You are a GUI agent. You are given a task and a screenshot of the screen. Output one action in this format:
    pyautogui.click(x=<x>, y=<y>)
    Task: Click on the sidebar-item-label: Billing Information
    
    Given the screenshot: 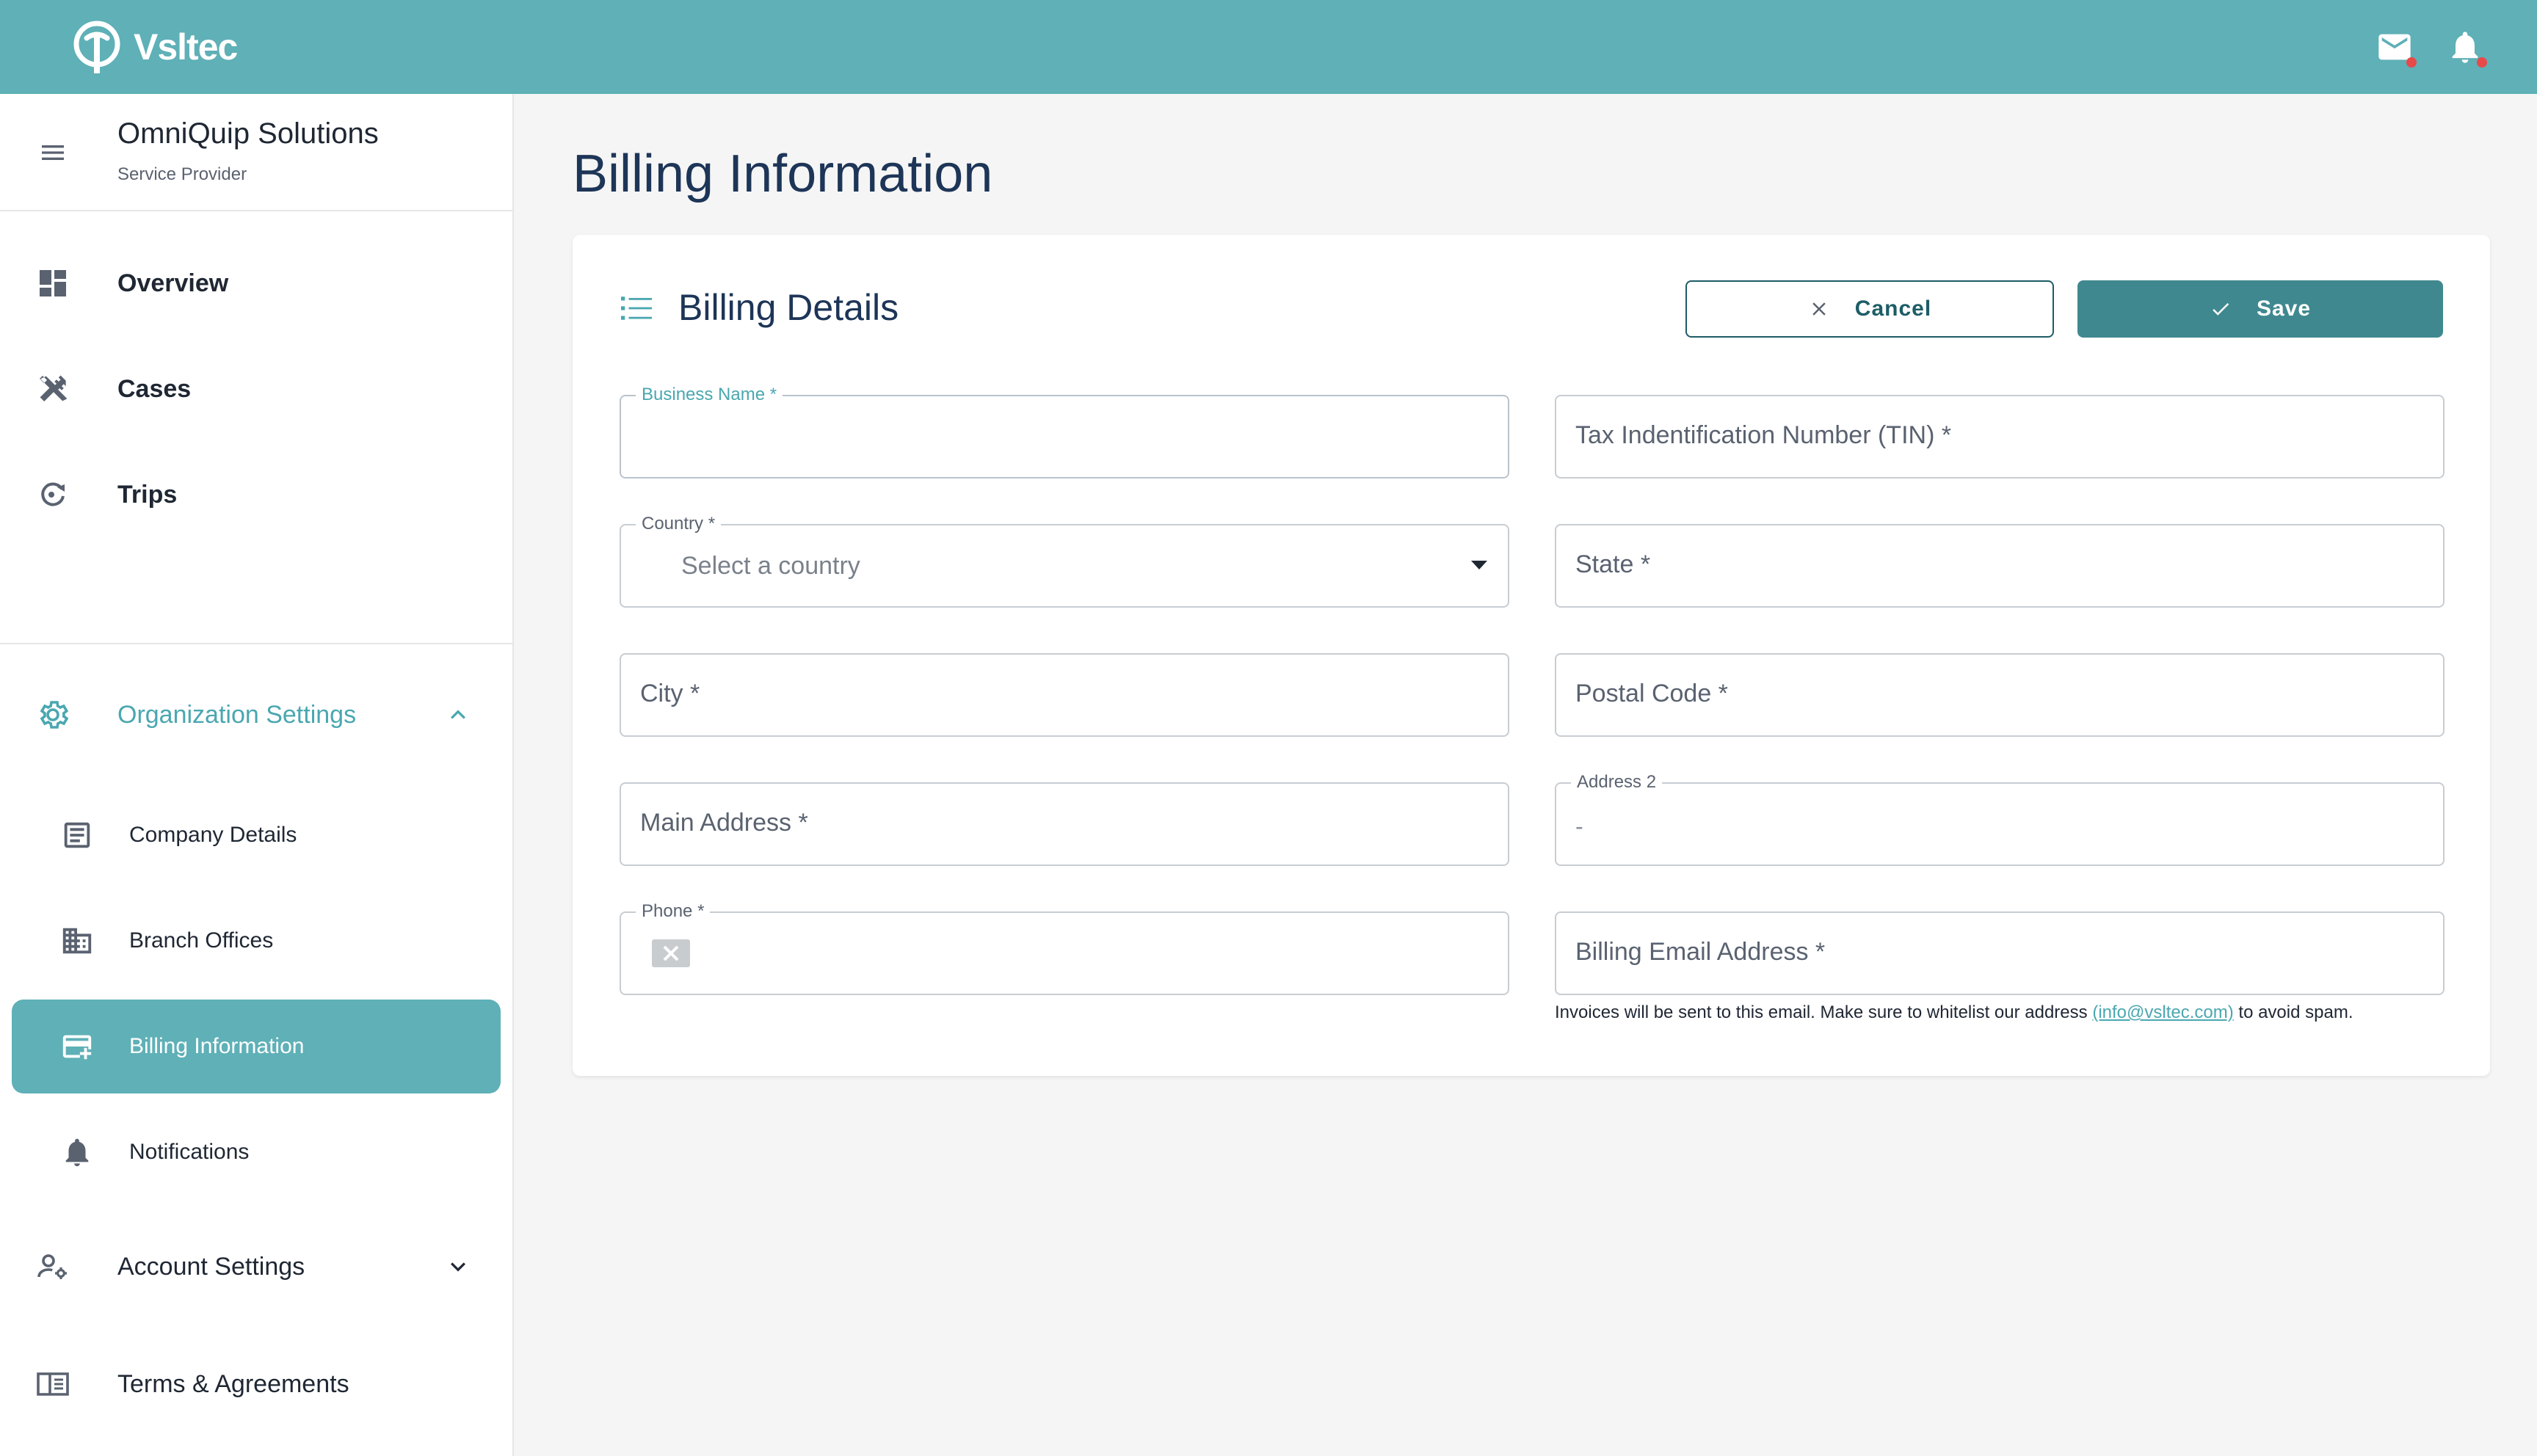 What is the action you would take?
    pyautogui.click(x=217, y=1046)
    